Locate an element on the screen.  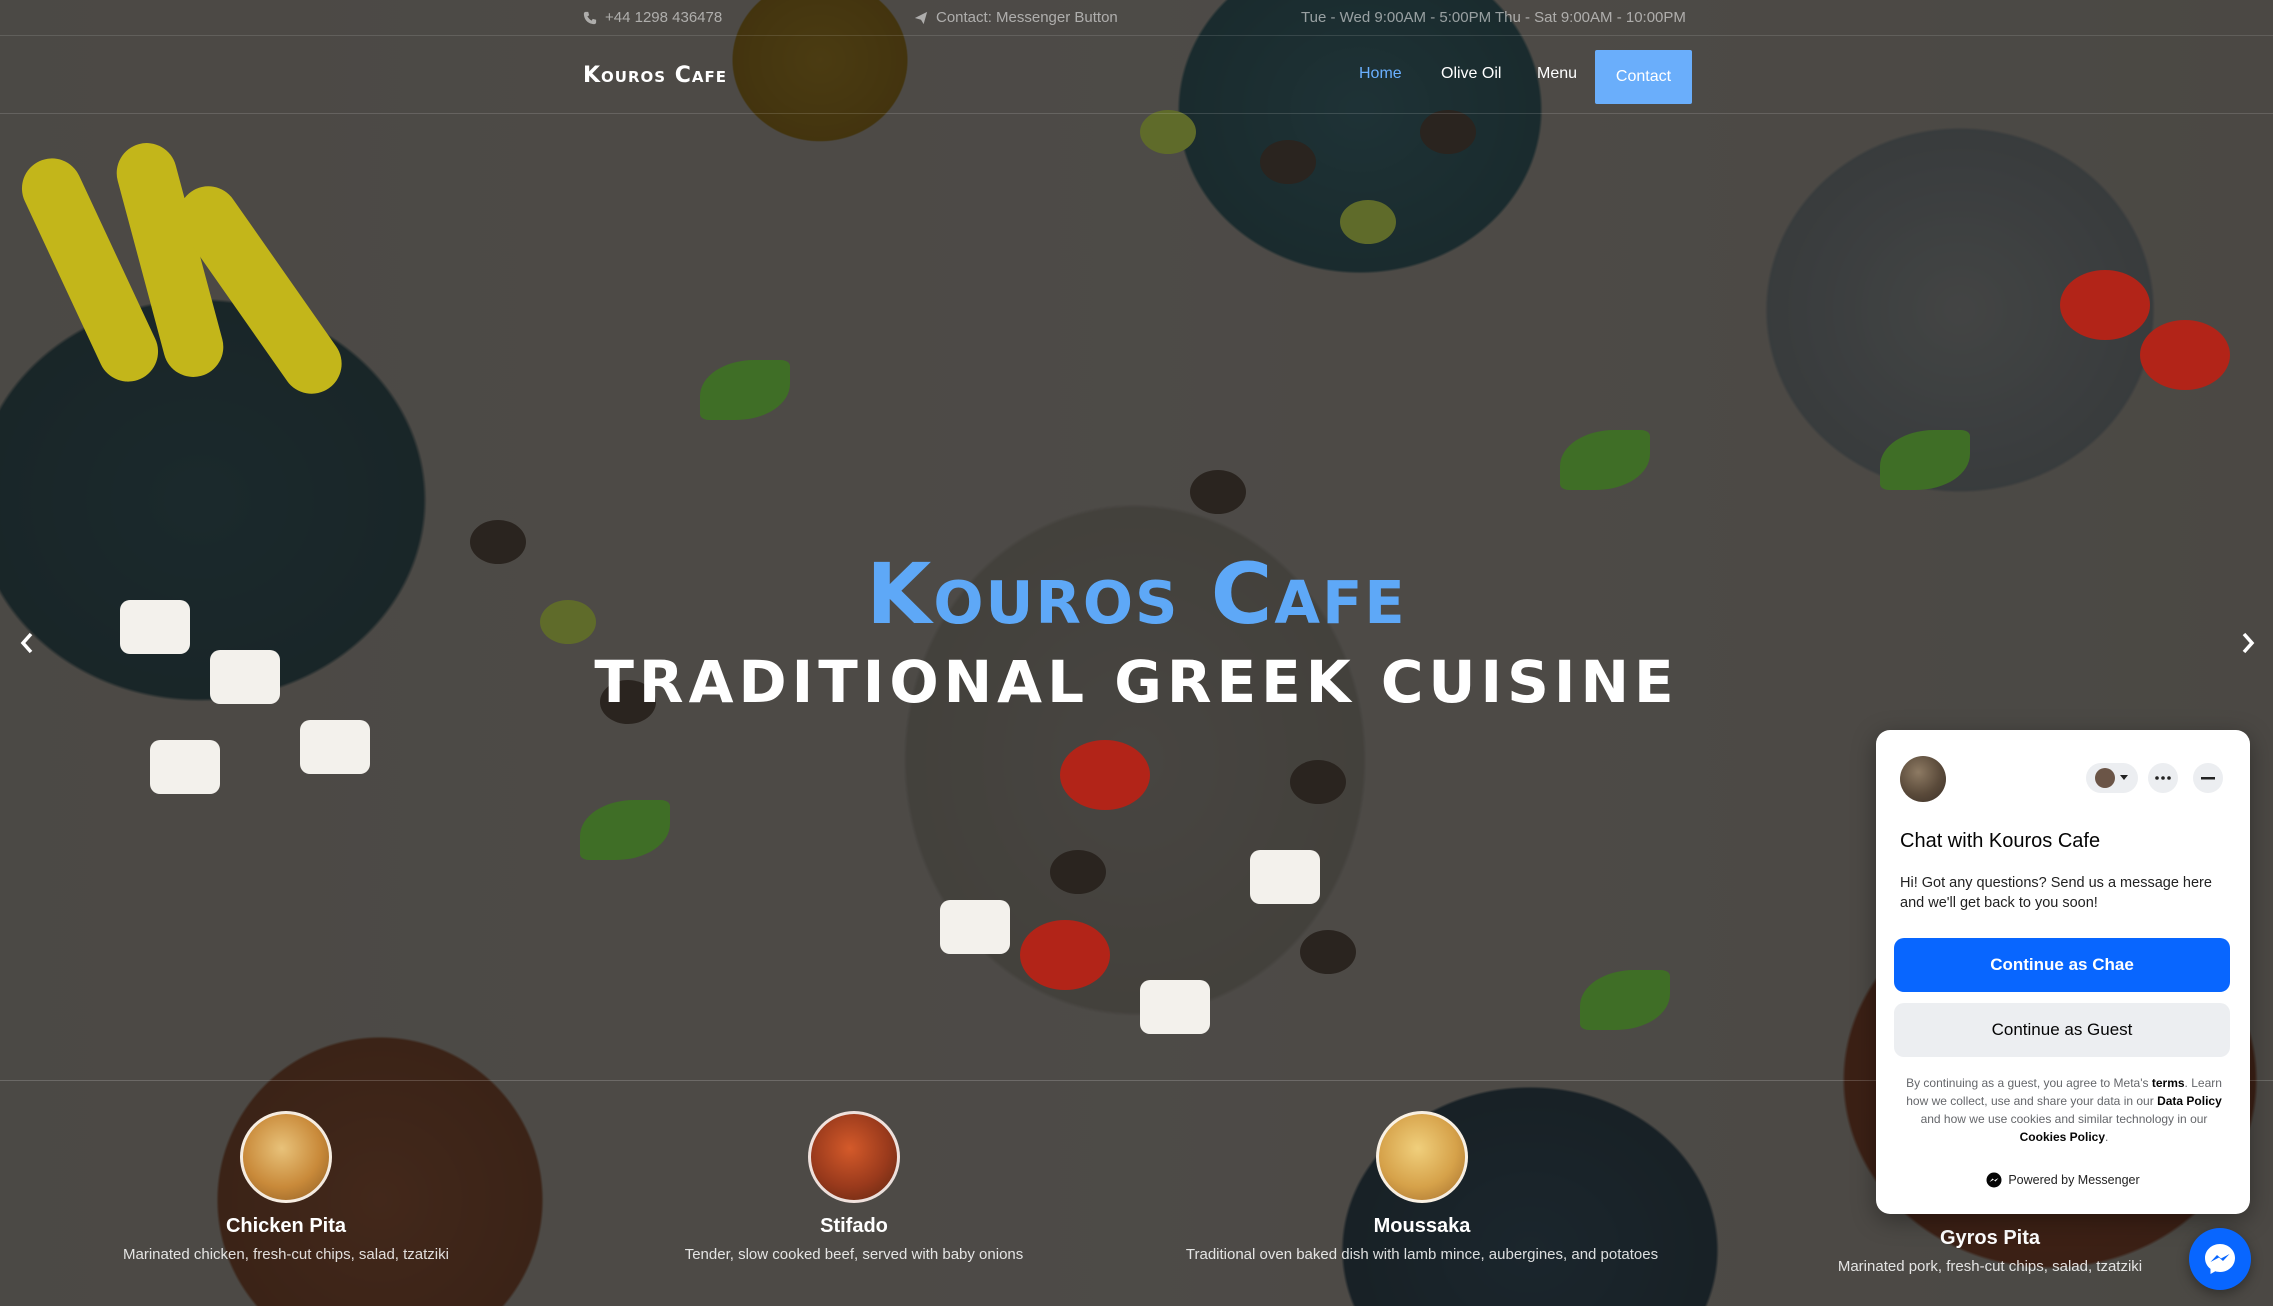
slider-prev-button is located at coordinates (27, 643).